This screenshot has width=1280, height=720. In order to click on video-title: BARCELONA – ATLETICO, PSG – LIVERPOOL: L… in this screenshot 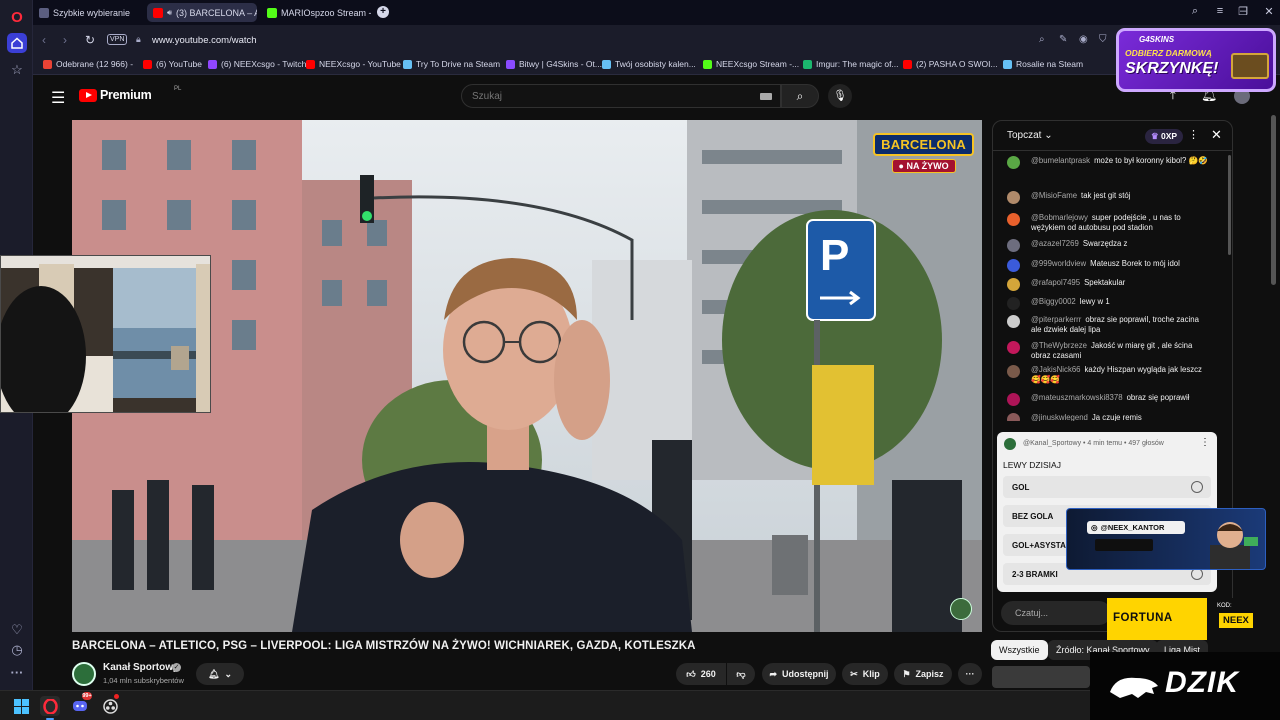, I will do `click(384, 646)`.